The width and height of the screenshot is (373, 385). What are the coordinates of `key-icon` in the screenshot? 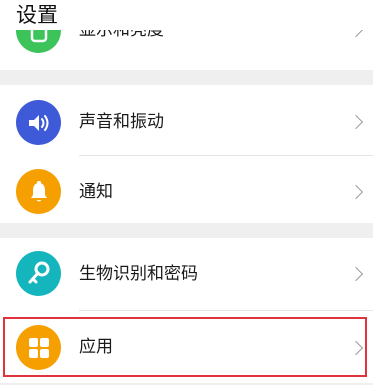 It's located at (38, 273).